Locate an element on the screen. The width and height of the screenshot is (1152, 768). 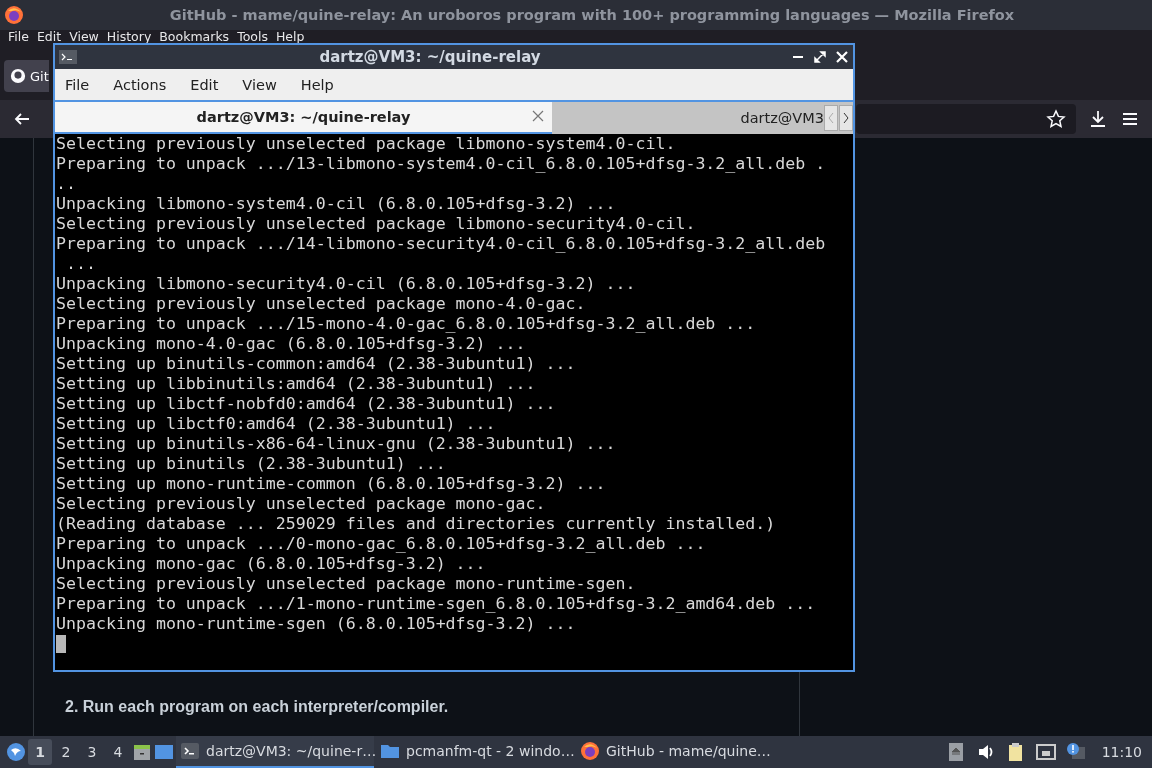
chevron-right-icon is located at coordinates (846, 118).